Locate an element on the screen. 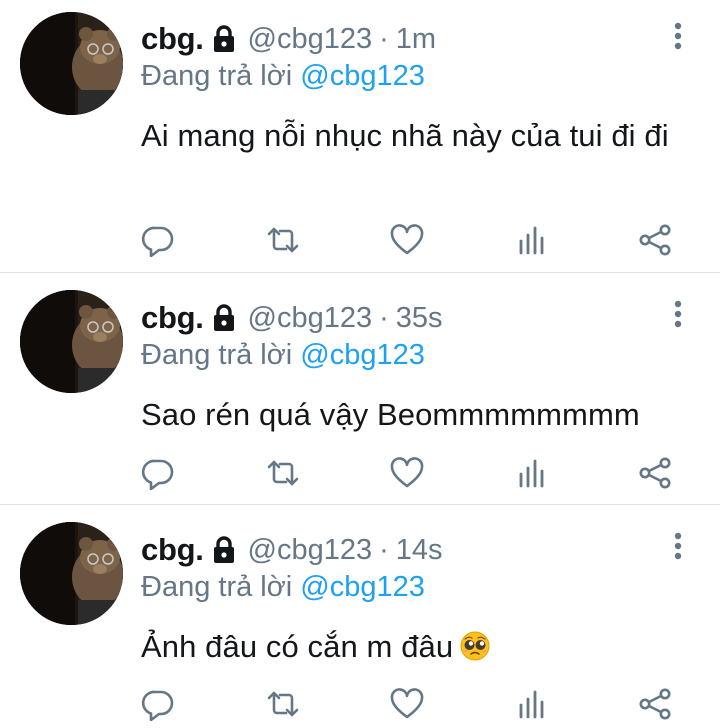  timestamp: 35s is located at coordinates (419, 318).